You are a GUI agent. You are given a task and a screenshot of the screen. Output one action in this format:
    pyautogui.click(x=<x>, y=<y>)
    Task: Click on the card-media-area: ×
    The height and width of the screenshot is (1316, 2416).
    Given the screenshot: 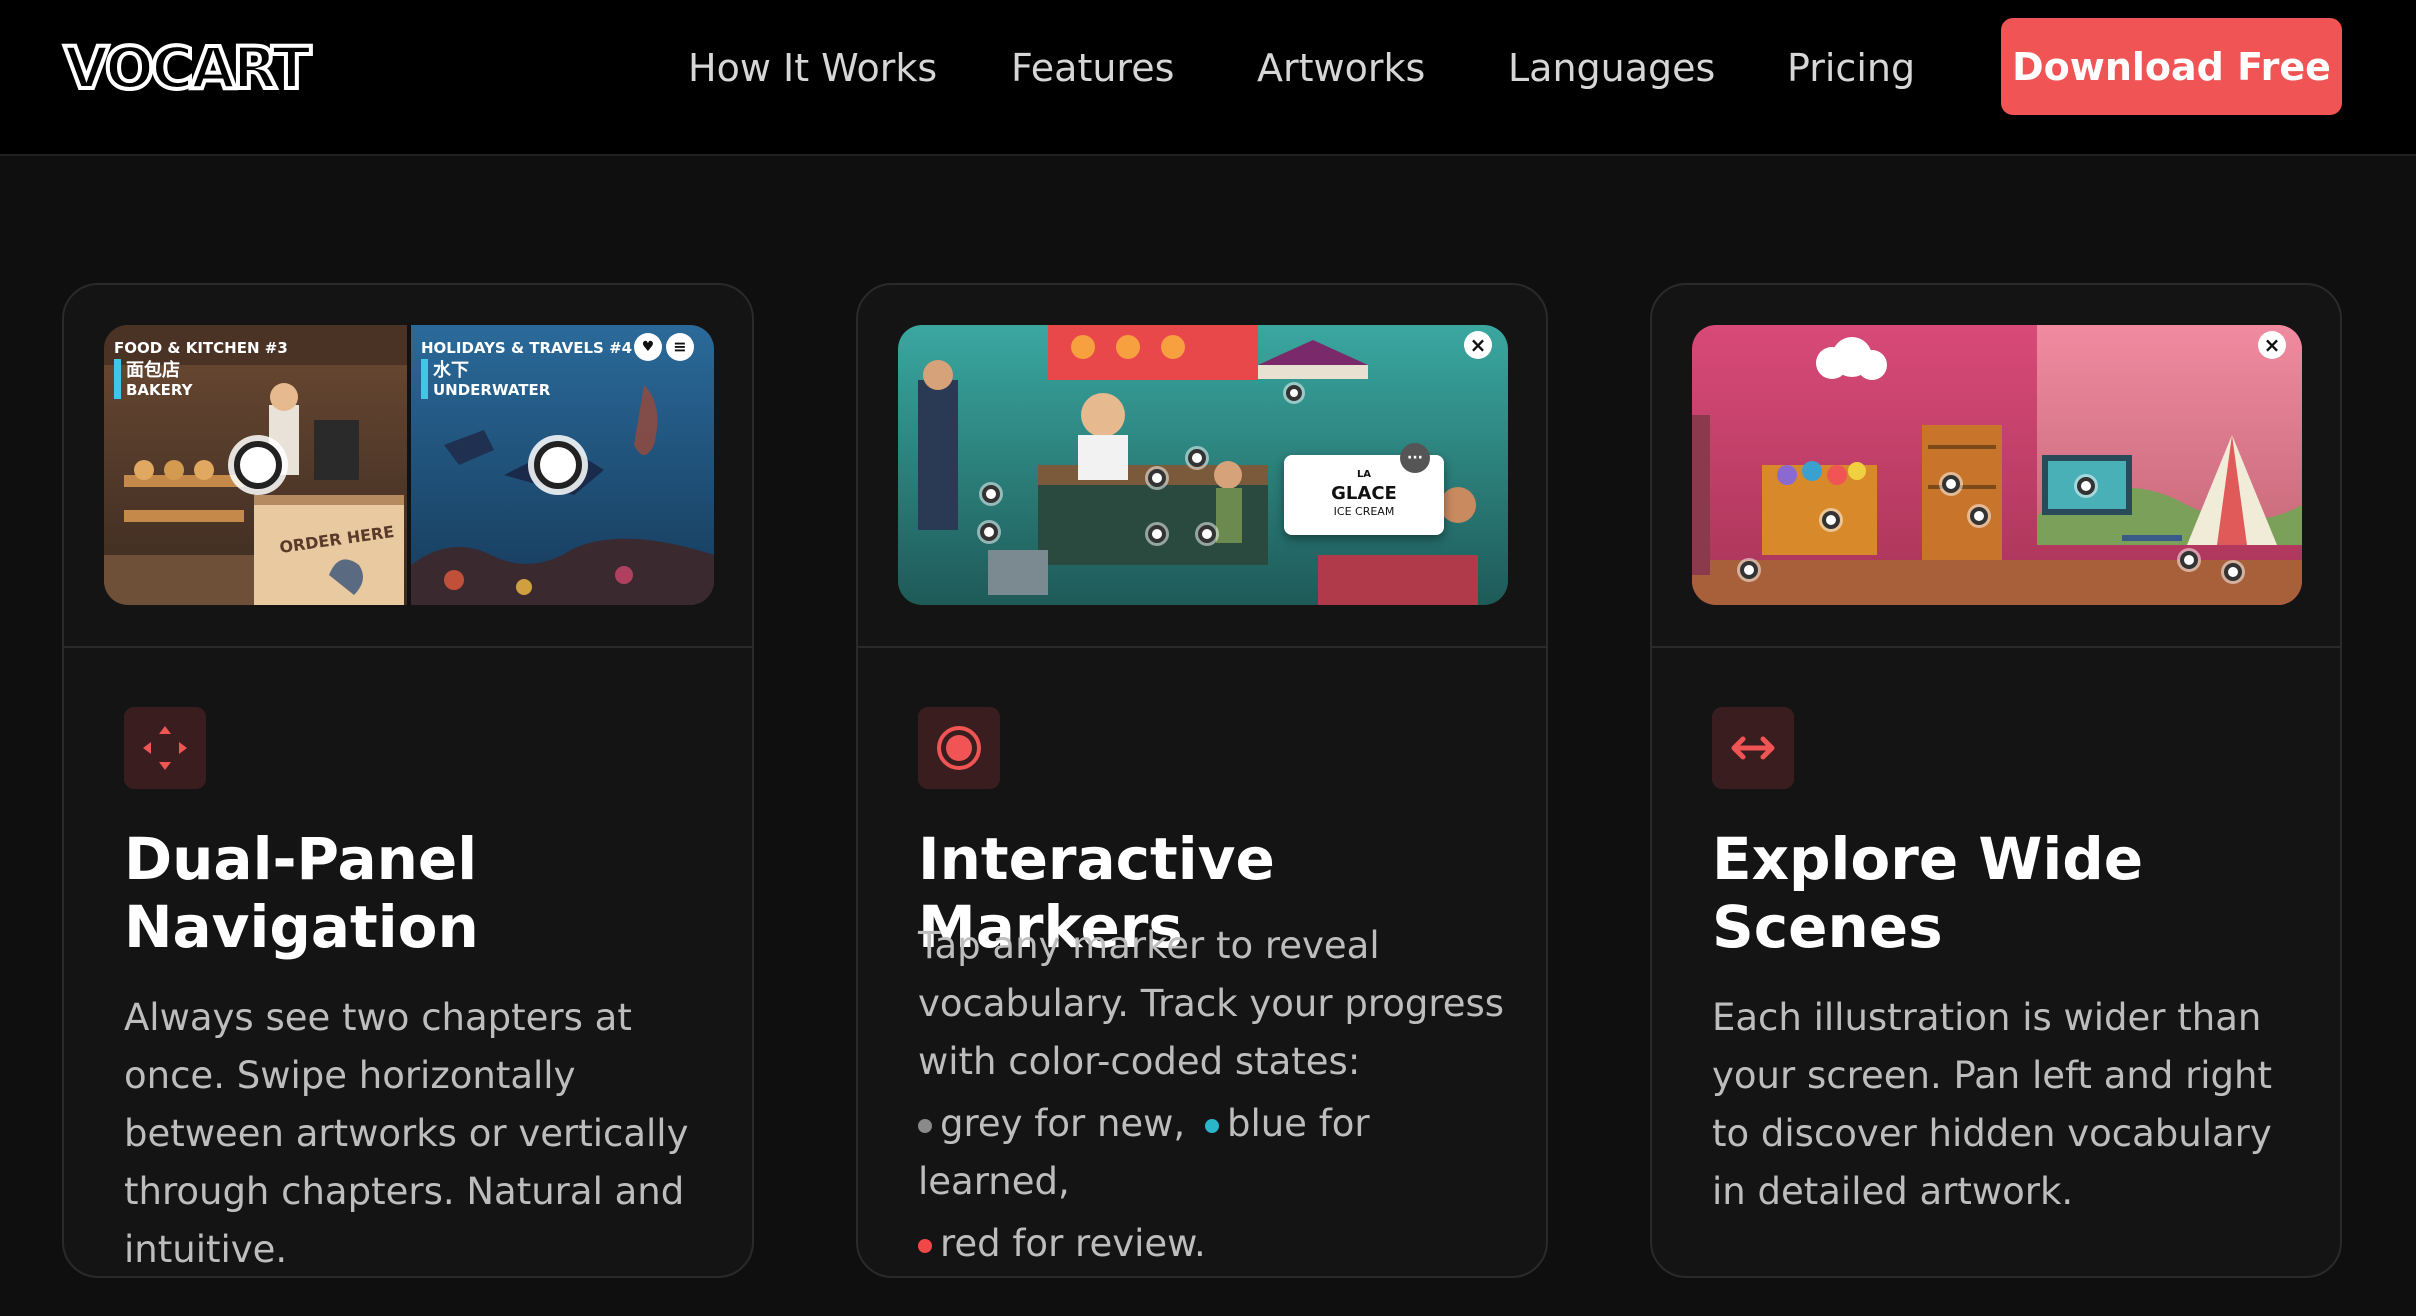 What is the action you would take?
    pyautogui.click(x=1996, y=466)
    